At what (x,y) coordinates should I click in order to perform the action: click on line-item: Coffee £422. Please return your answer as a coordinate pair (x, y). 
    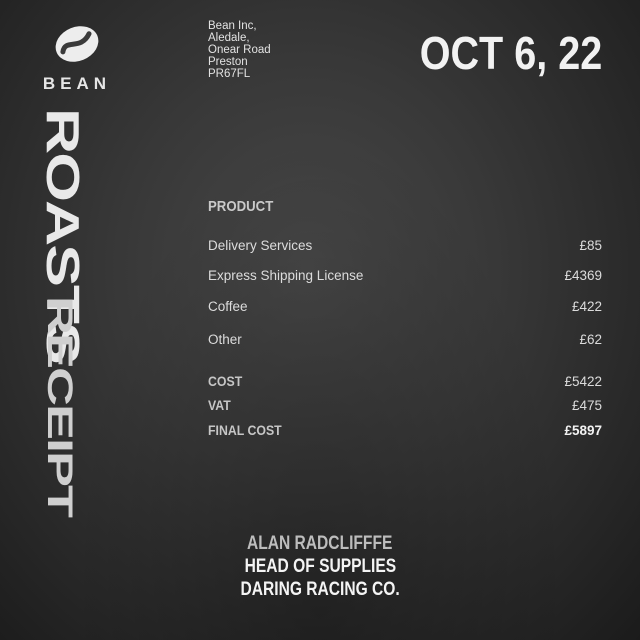
    Looking at the image, I should click on (405, 306).